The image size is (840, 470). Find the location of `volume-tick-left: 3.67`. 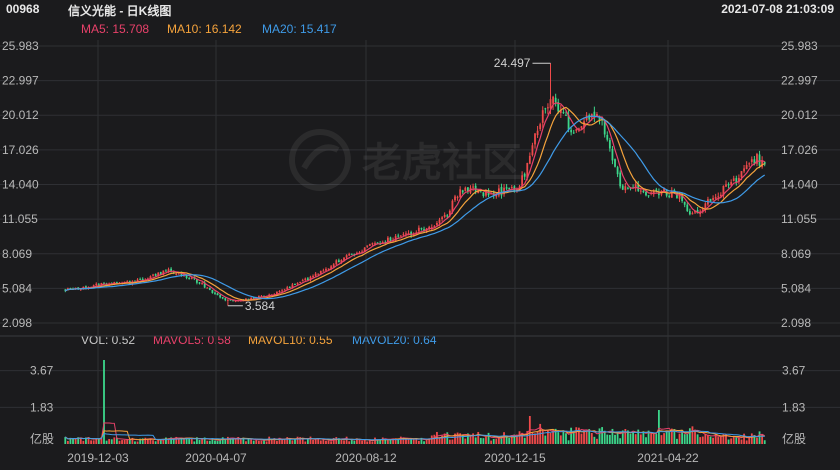

volume-tick-left: 3.67 is located at coordinates (42, 371).